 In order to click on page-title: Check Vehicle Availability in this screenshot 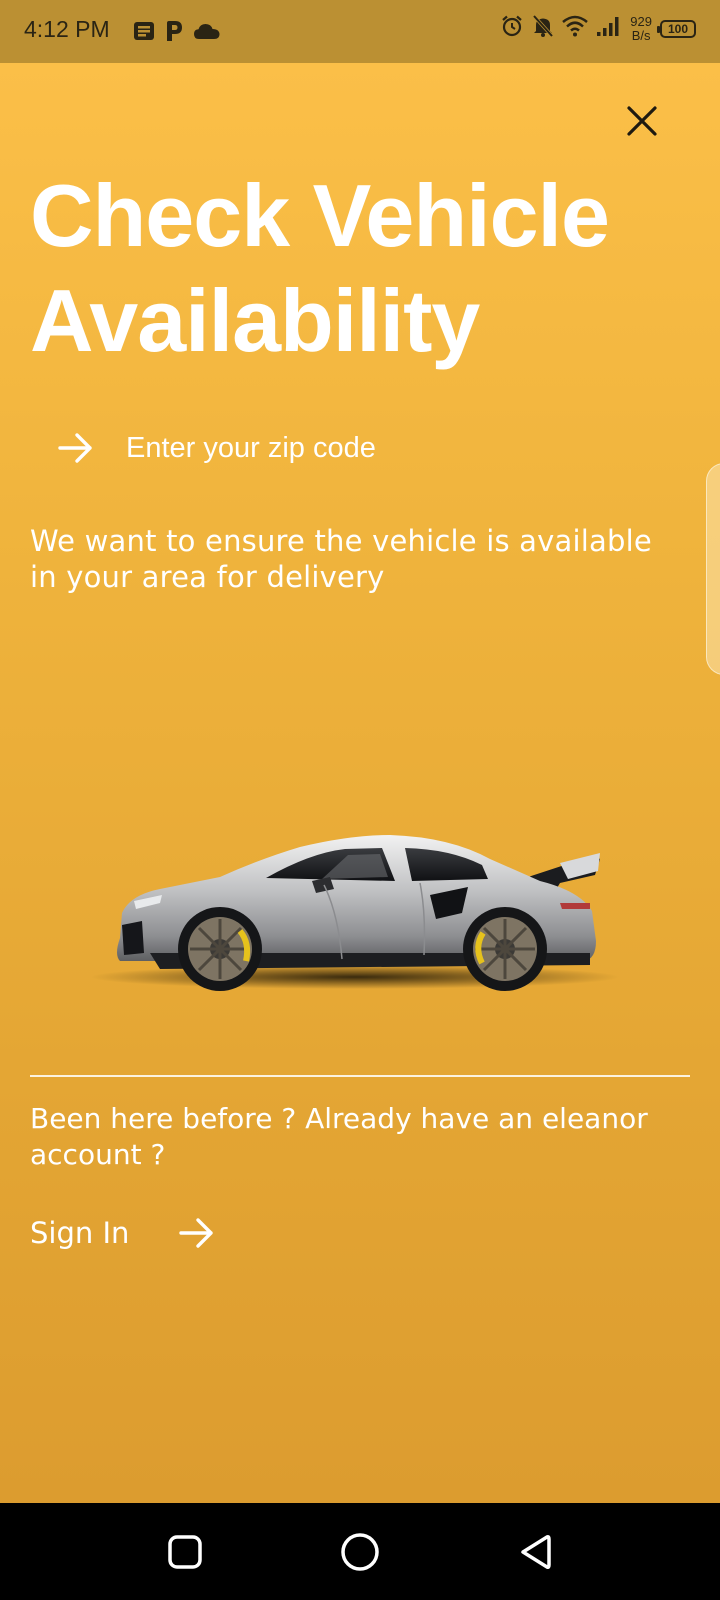, I will do `click(320, 268)`.